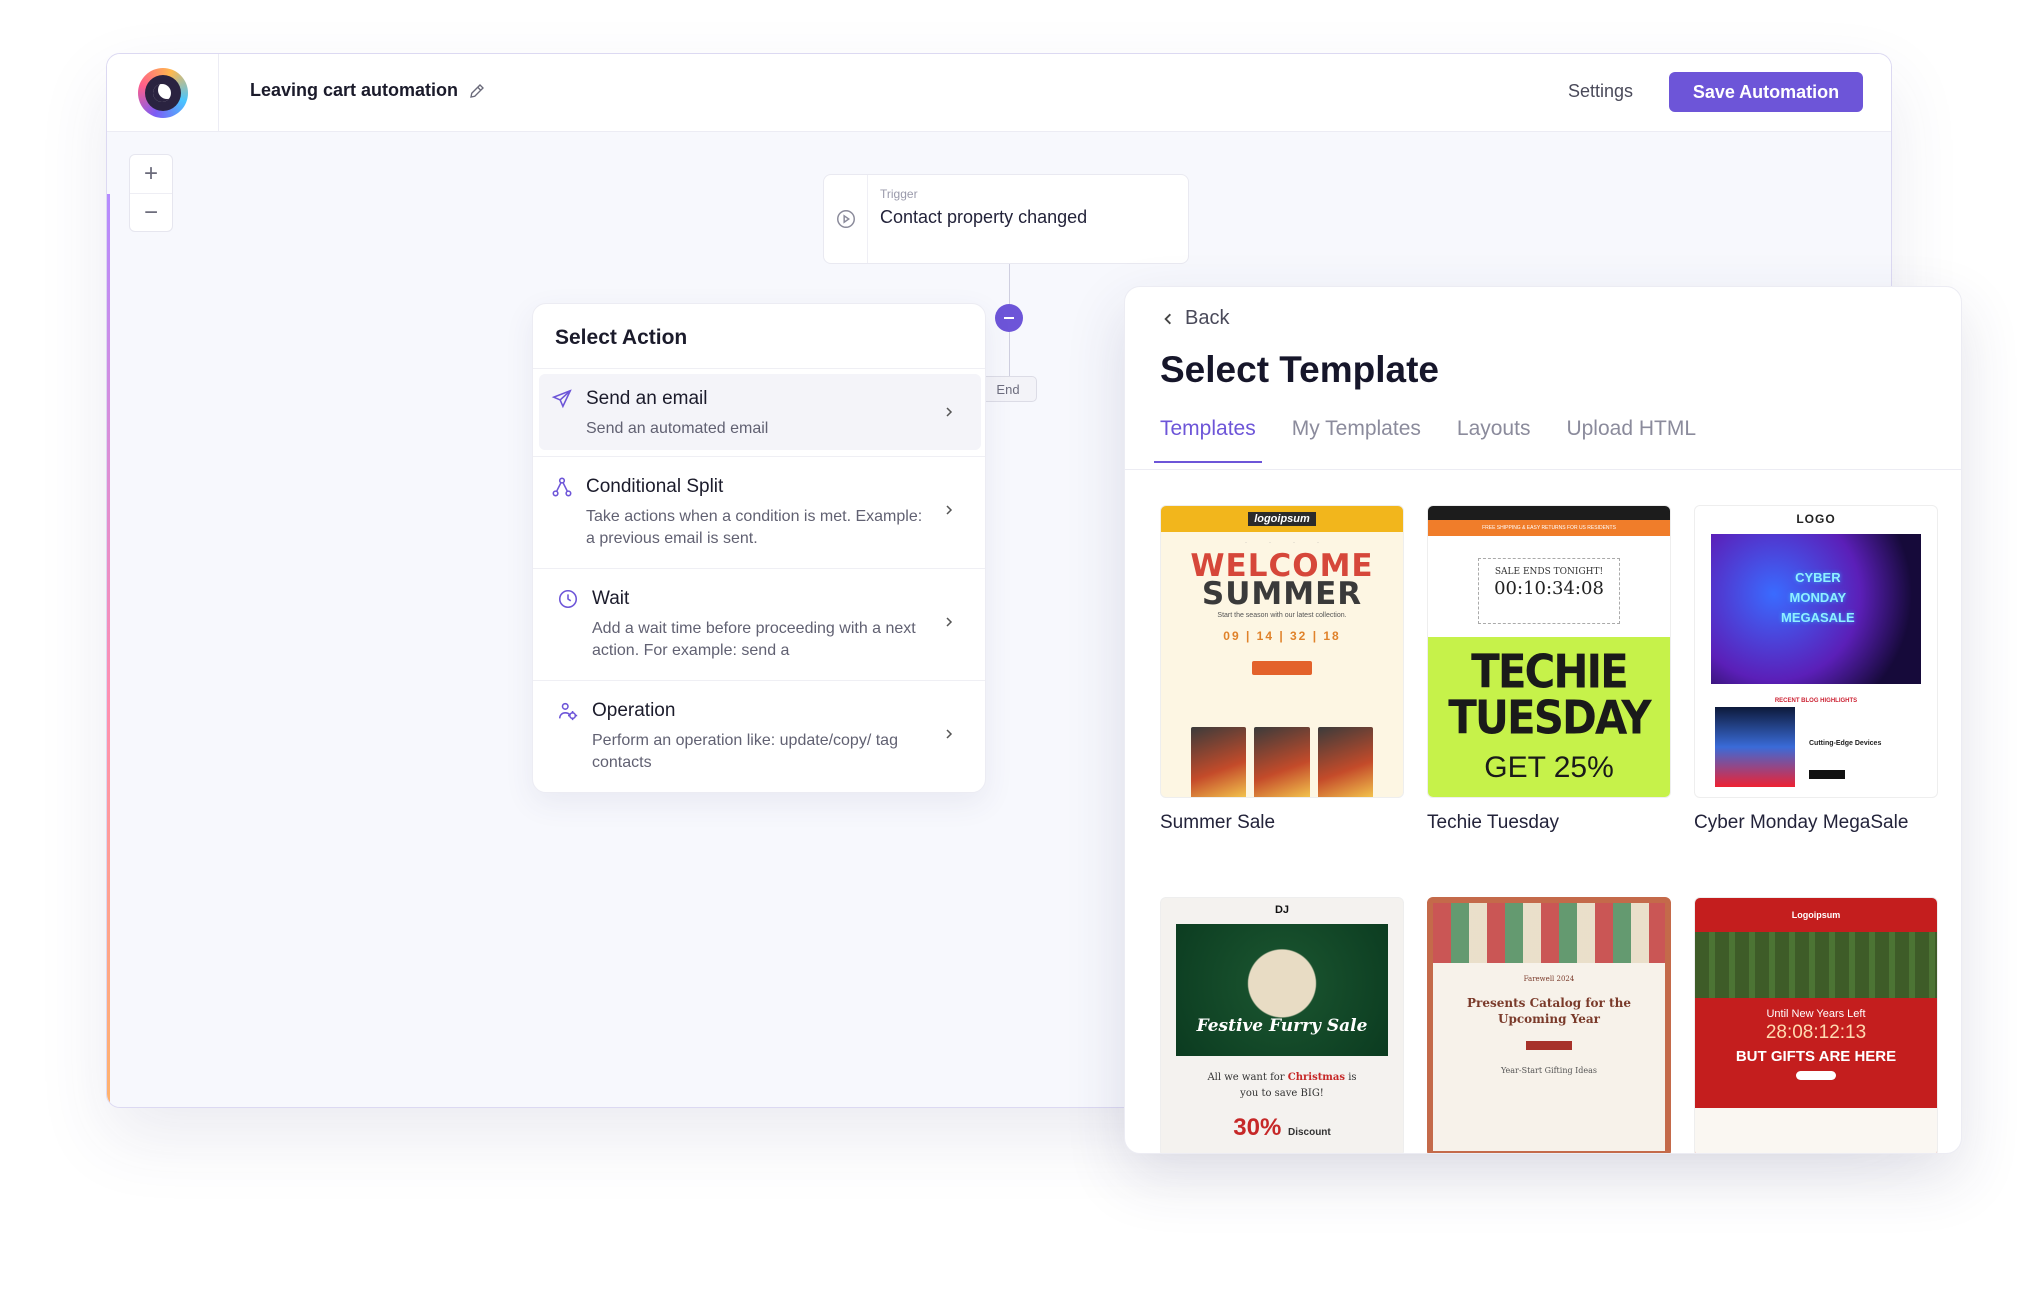 The image size is (2038, 1294). Describe the element at coordinates (1494, 440) in the screenshot. I see `tab-layouts: Layouts` at that location.